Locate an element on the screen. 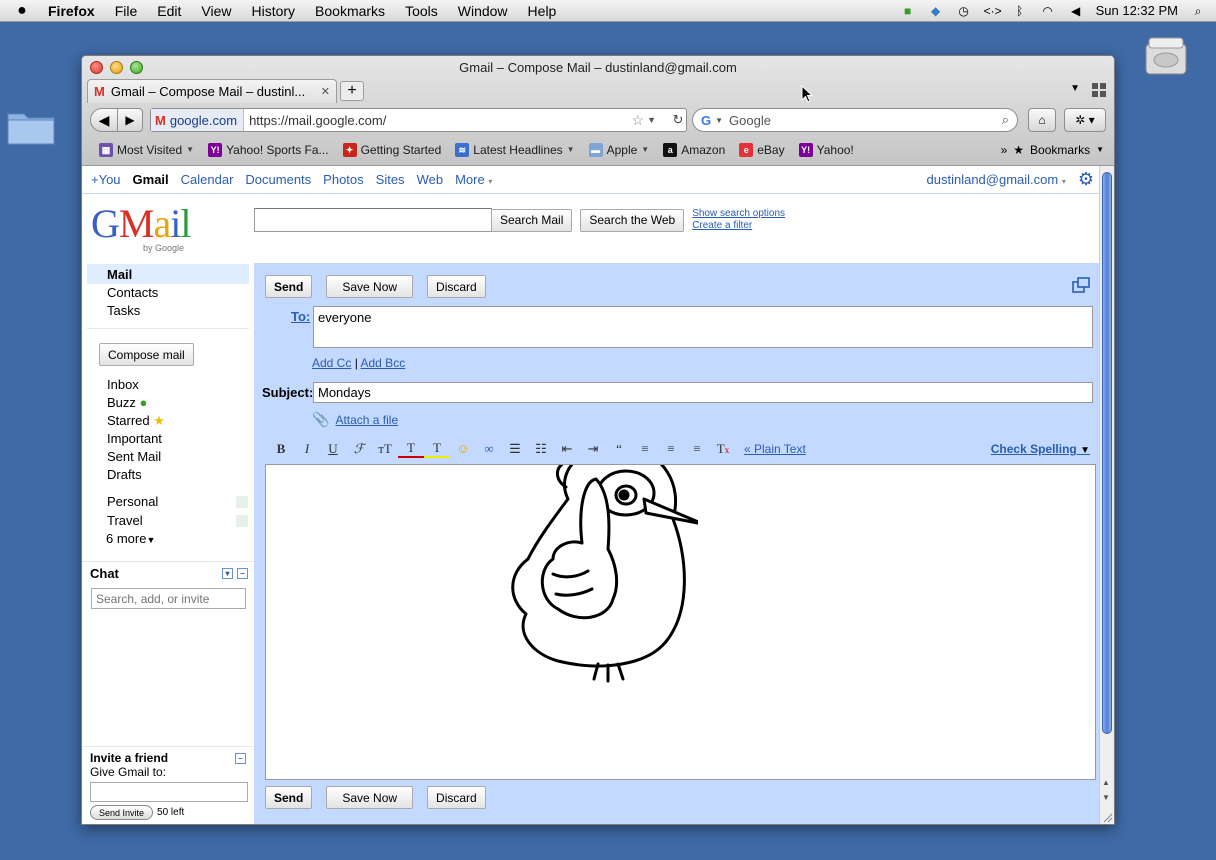 The width and height of the screenshot is (1216, 860). bluetooth-icon: ᛒ is located at coordinates (1020, 11).